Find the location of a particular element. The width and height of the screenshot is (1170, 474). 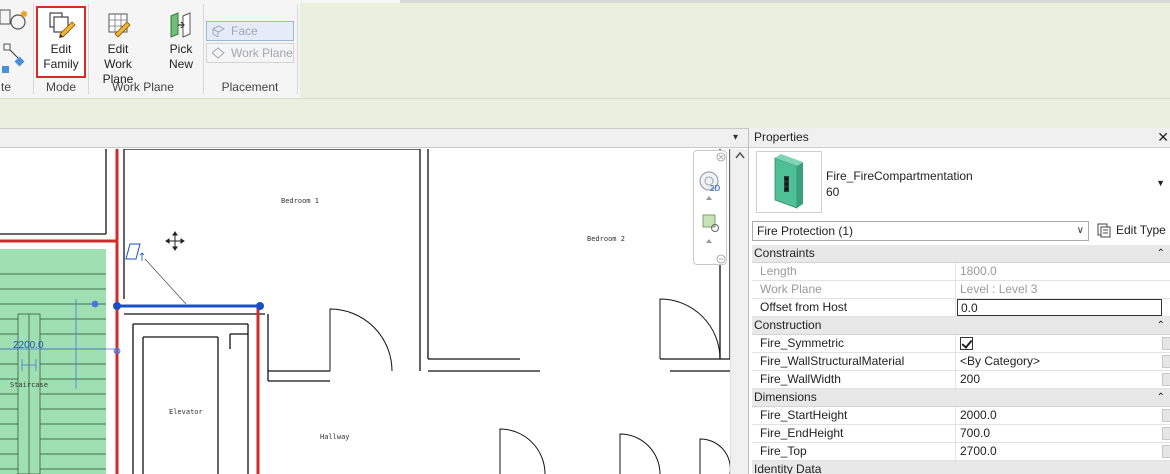

door-swings is located at coordinates (529, 386).